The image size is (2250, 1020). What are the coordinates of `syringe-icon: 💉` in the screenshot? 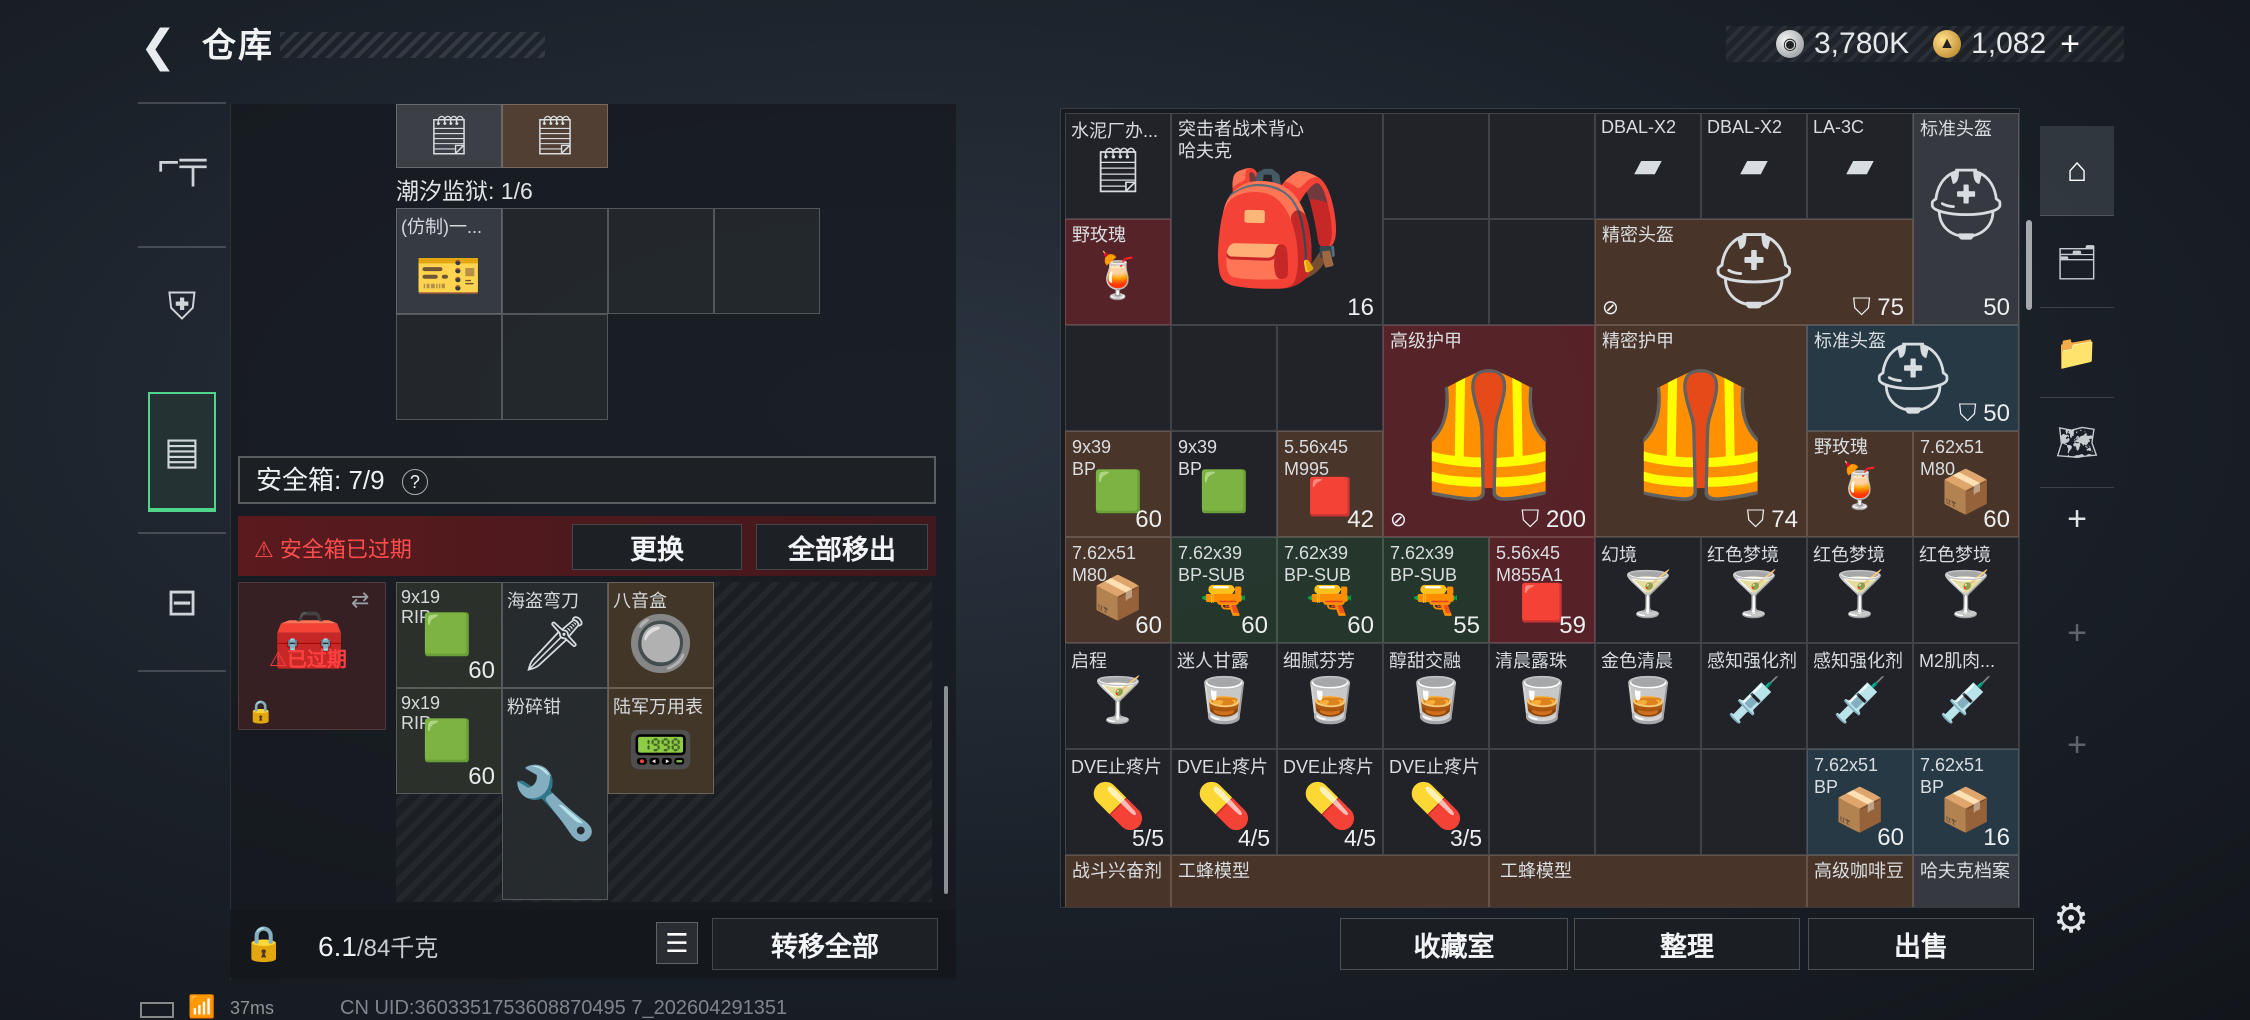 It's located at (1860, 700).